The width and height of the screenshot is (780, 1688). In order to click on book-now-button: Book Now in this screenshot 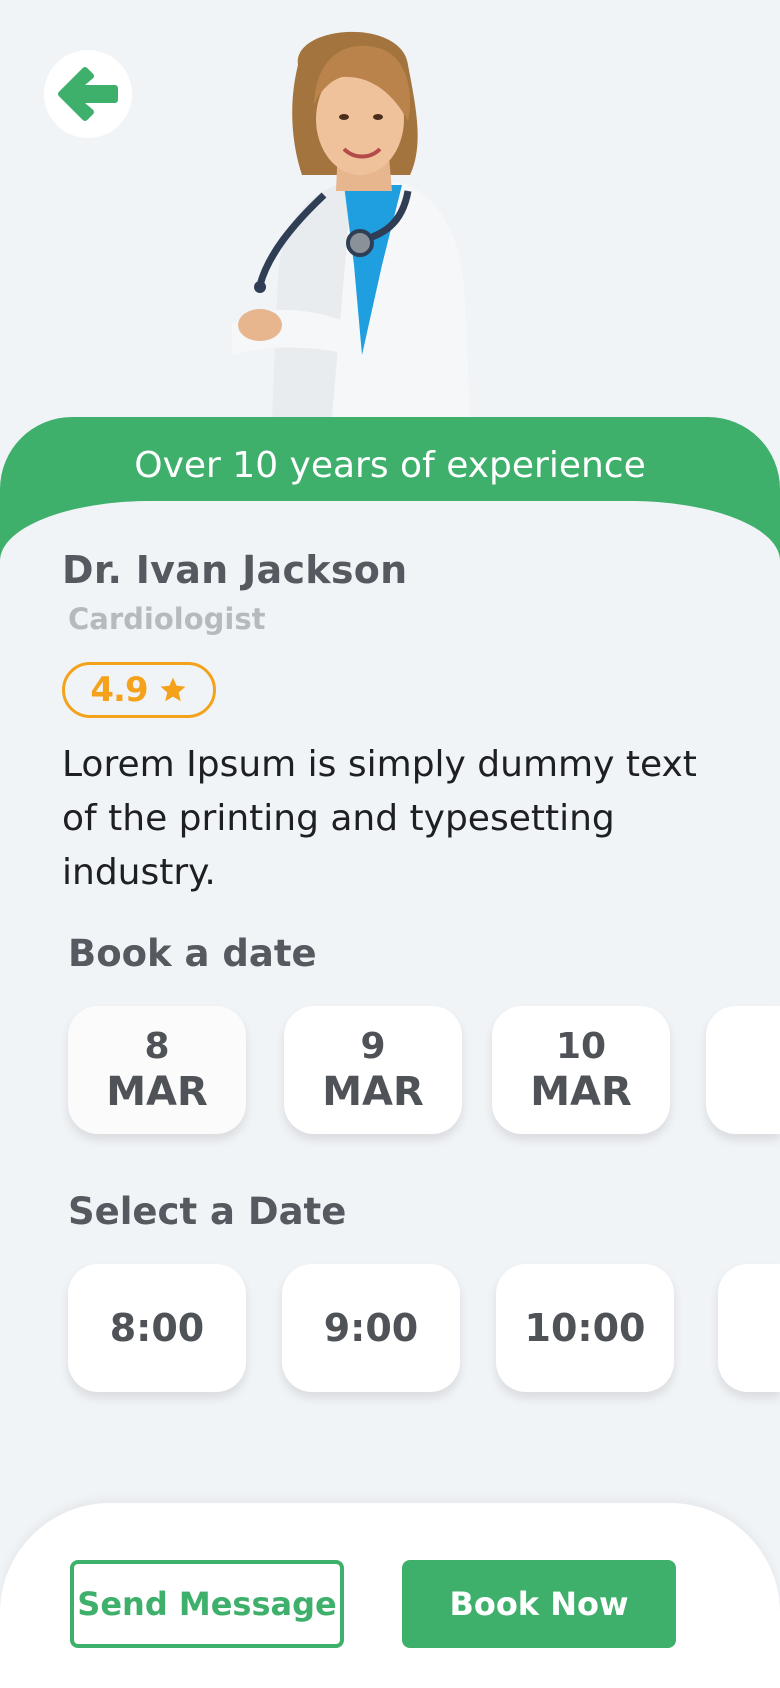, I will do `click(539, 1604)`.